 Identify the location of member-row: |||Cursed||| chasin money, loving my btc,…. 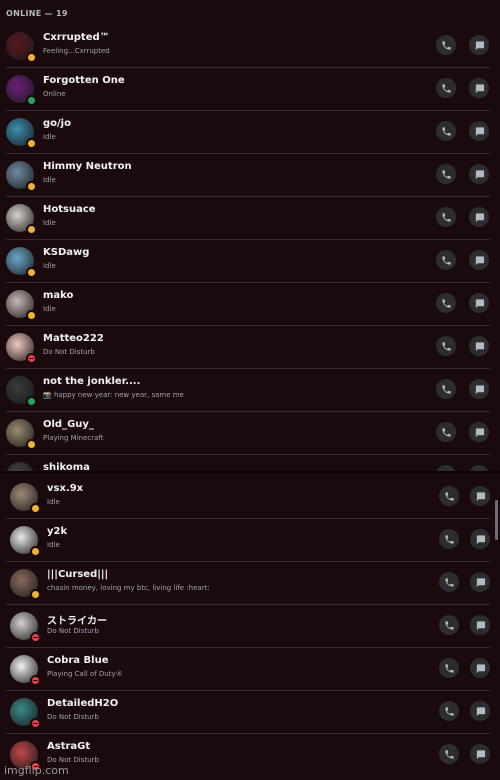
(250, 582).